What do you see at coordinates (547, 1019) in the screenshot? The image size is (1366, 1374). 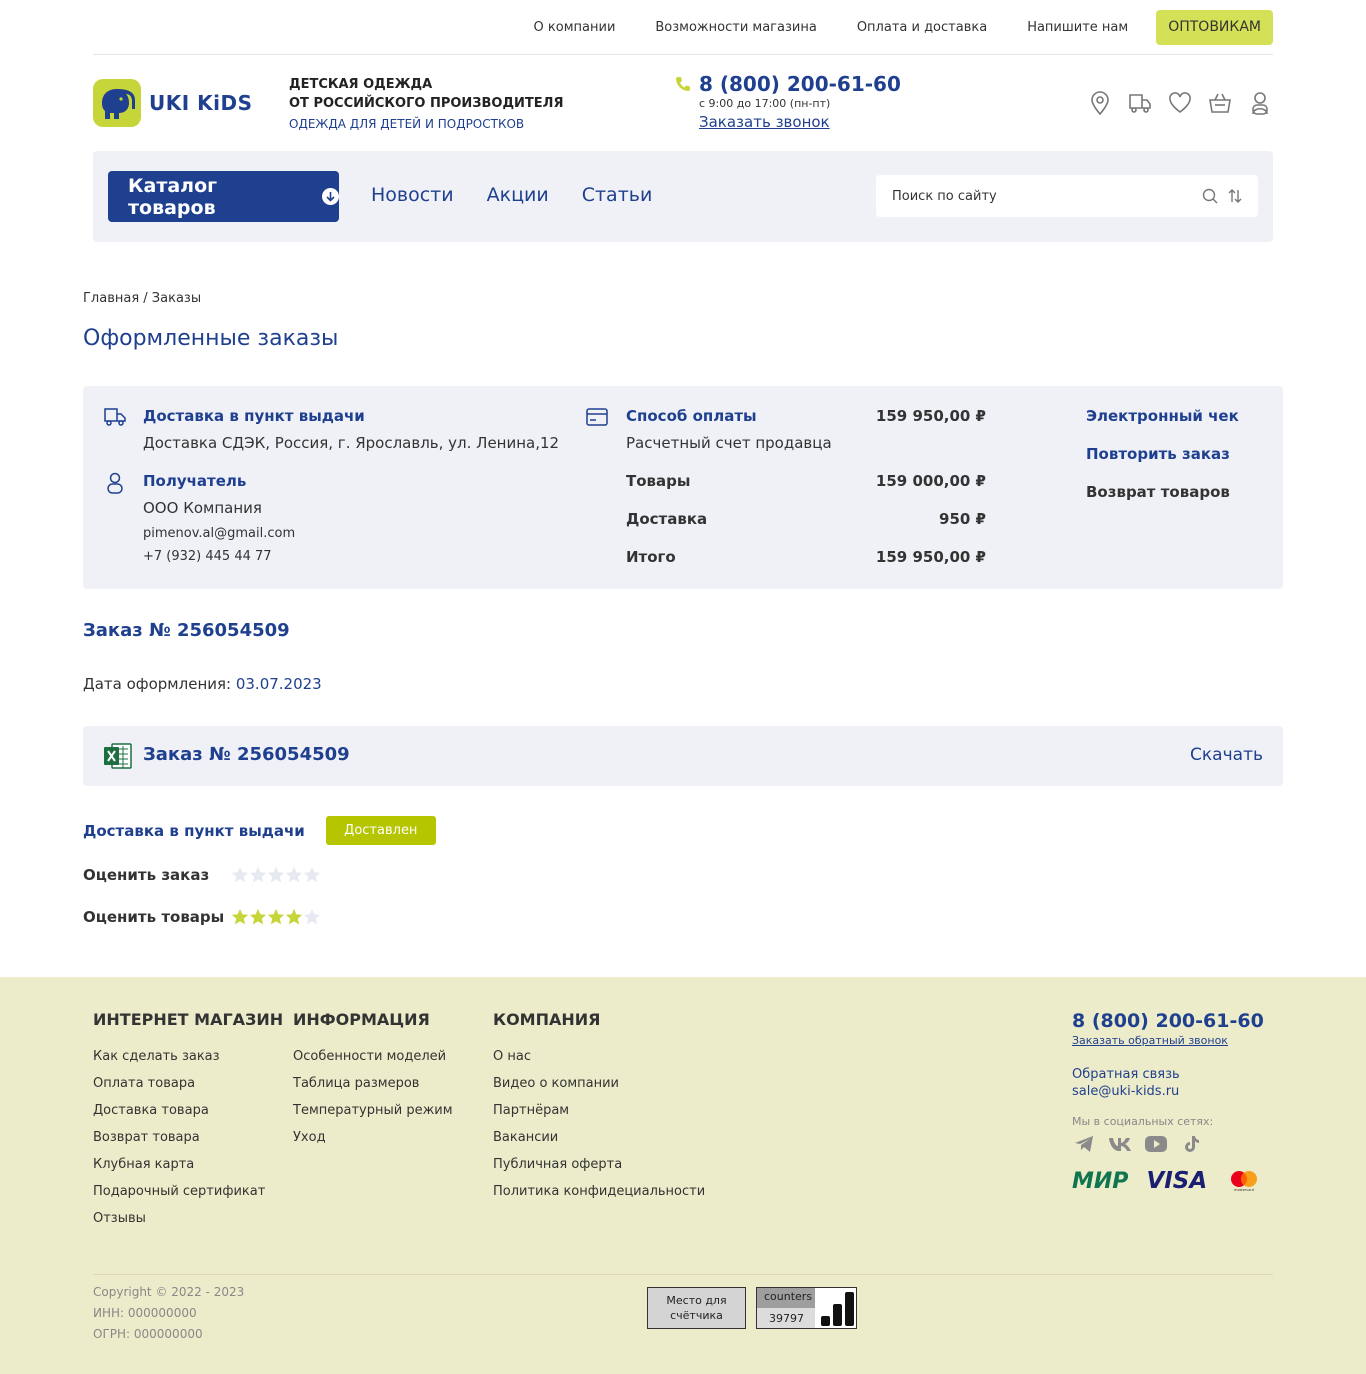 I see `footer-col-title: КОМПАНИЯ` at bounding box center [547, 1019].